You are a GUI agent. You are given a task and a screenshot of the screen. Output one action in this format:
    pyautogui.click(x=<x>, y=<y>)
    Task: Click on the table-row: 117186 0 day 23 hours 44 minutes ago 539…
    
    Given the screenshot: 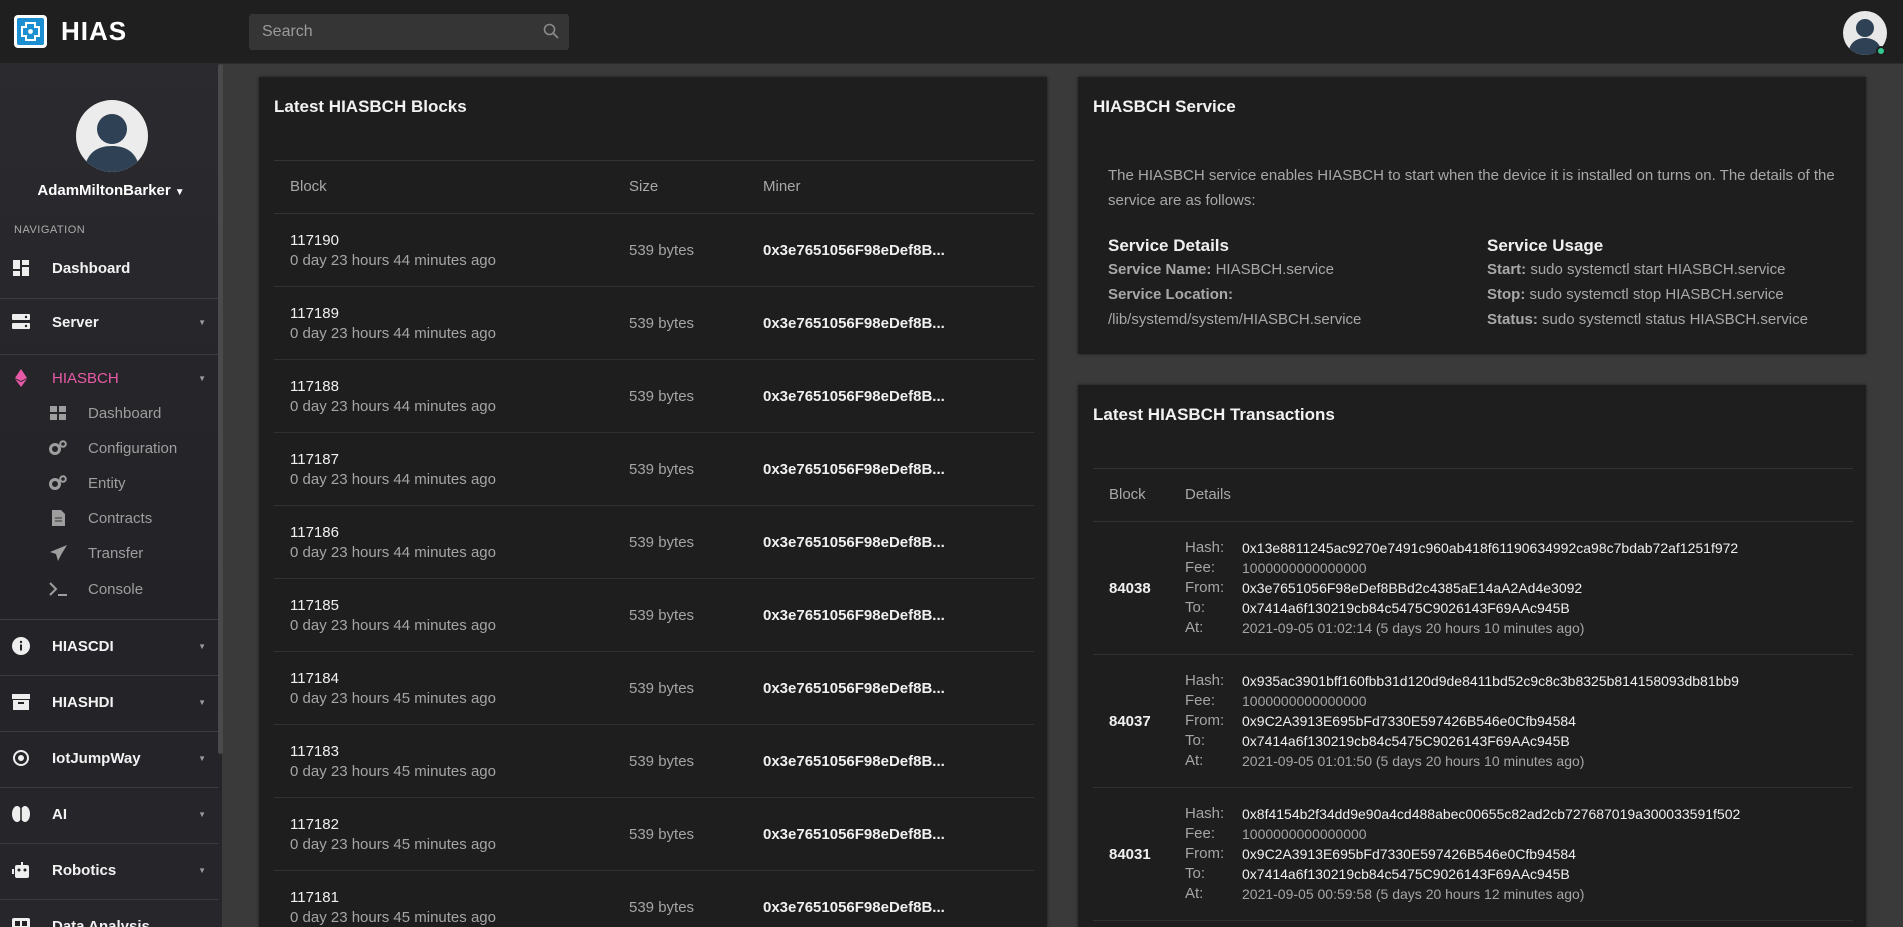 What is the action you would take?
    pyautogui.click(x=654, y=542)
    